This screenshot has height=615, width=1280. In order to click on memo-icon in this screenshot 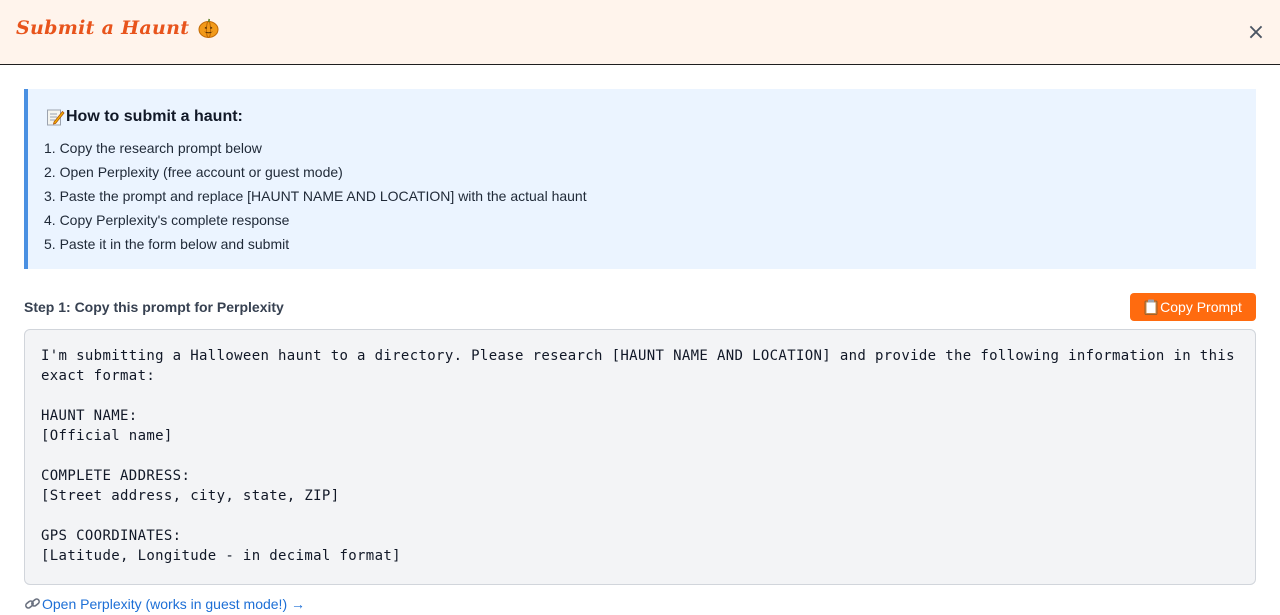, I will do `click(55, 117)`.